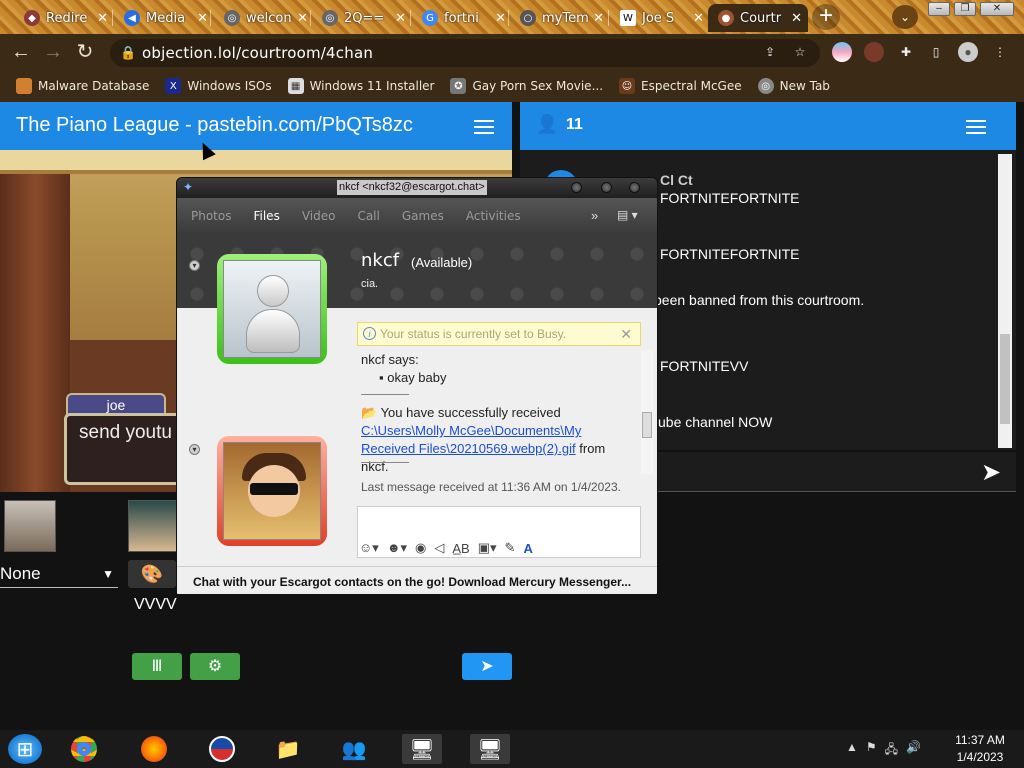 The height and width of the screenshot is (768, 1024). Describe the element at coordinates (936, 52) in the screenshot. I see `side-panel-icon: ▯` at that location.